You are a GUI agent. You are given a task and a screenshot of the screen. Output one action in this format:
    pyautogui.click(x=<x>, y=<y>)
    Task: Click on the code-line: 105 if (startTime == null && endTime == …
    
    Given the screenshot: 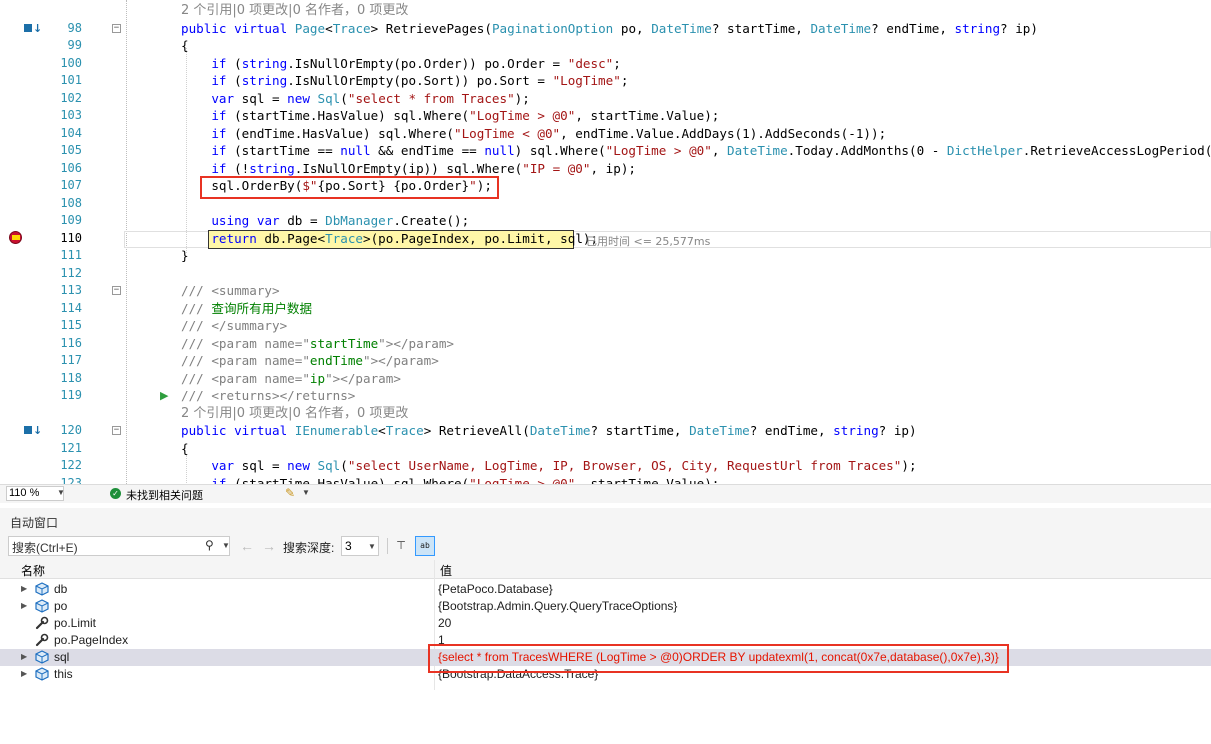 What is the action you would take?
    pyautogui.click(x=605, y=151)
    